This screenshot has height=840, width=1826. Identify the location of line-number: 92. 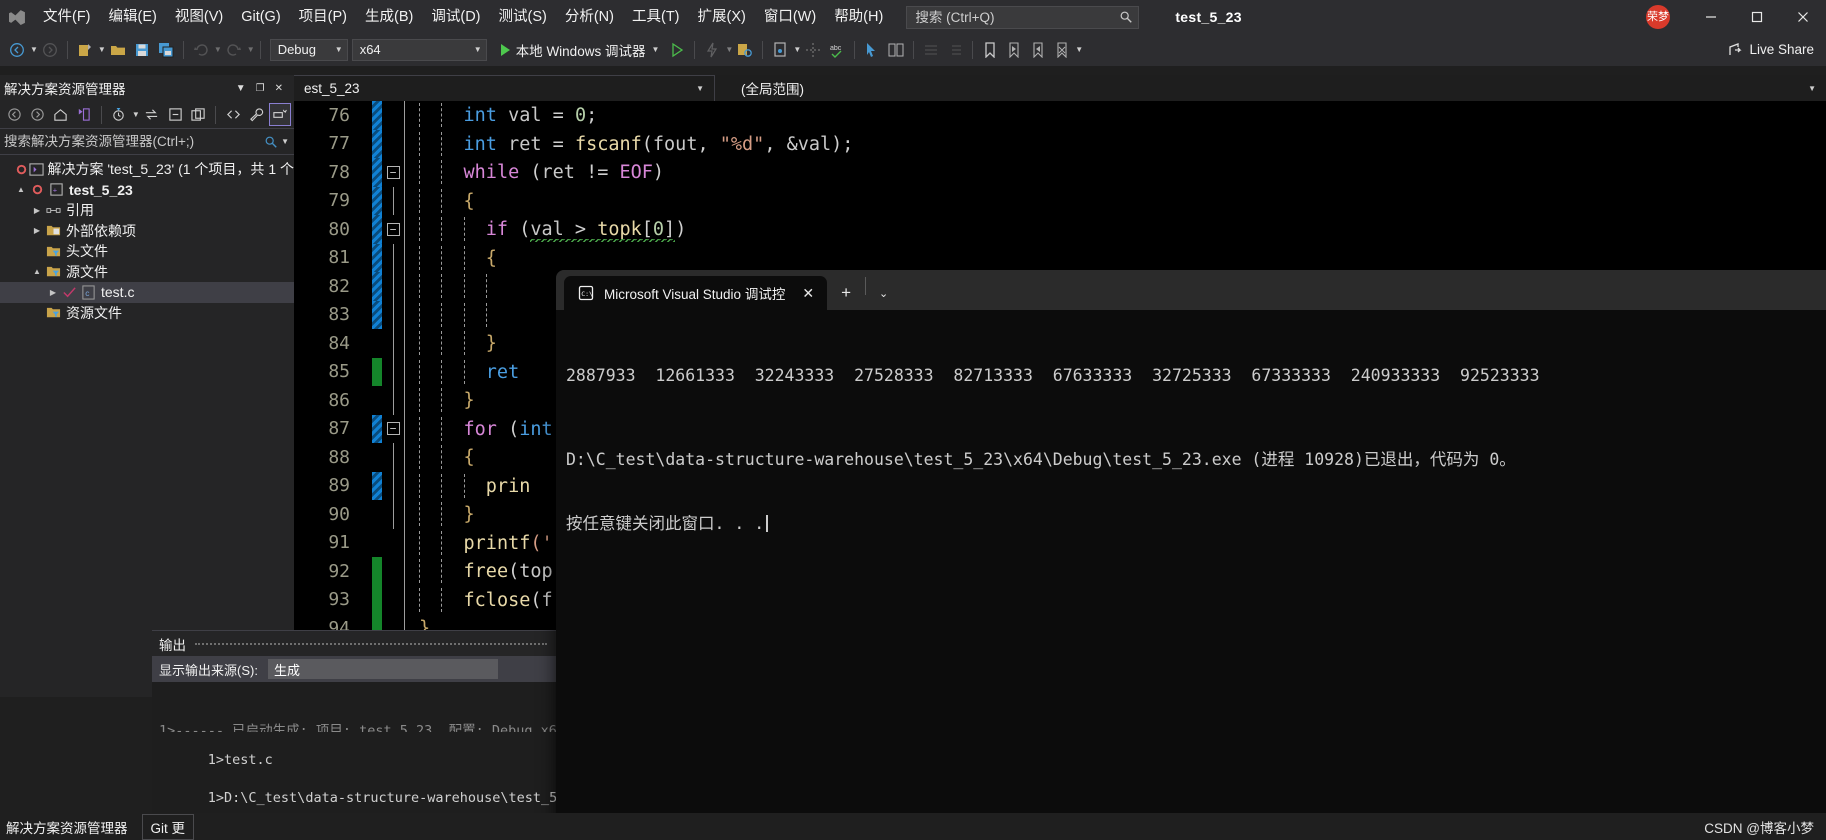
(339, 571).